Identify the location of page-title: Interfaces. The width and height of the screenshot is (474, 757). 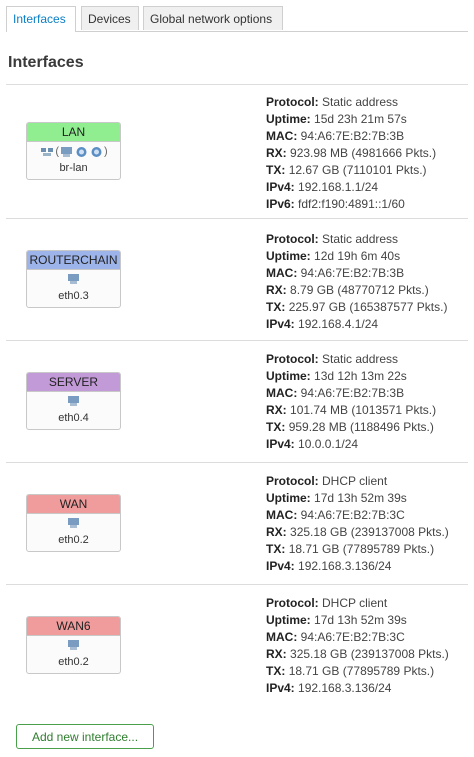
(46, 62).